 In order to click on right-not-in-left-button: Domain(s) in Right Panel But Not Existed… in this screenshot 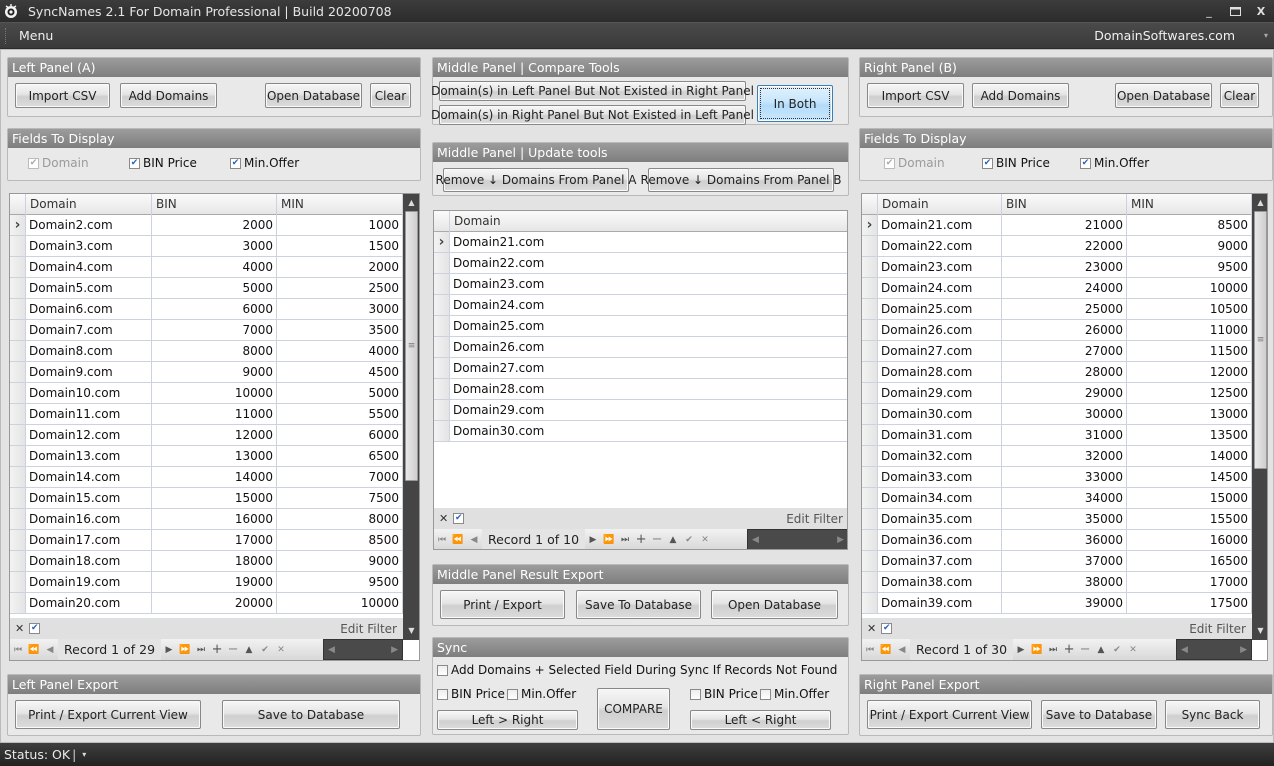, I will do `click(592, 115)`.